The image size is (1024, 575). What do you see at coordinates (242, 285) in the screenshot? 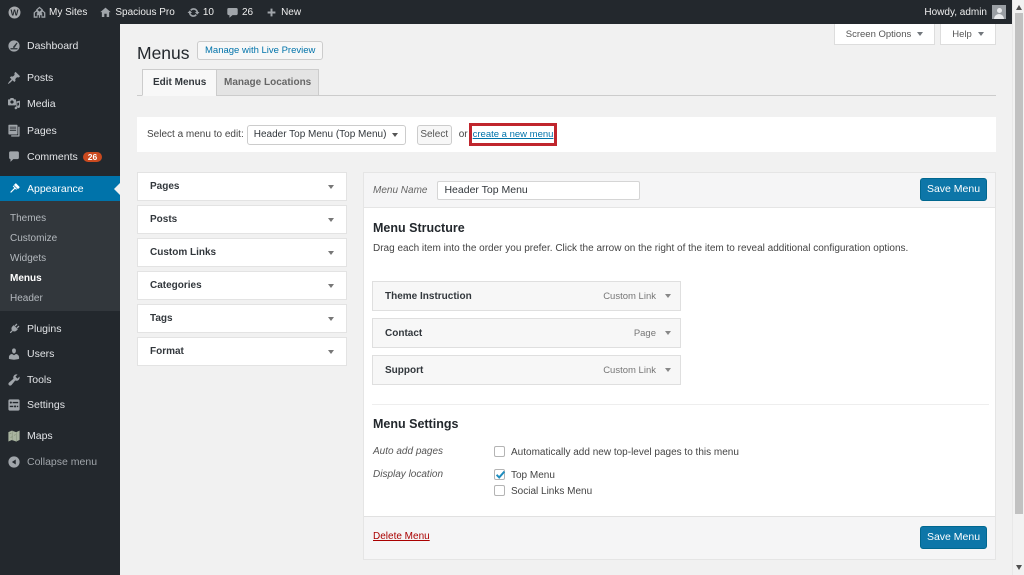
I see `accordion-section-categories: Categories` at bounding box center [242, 285].